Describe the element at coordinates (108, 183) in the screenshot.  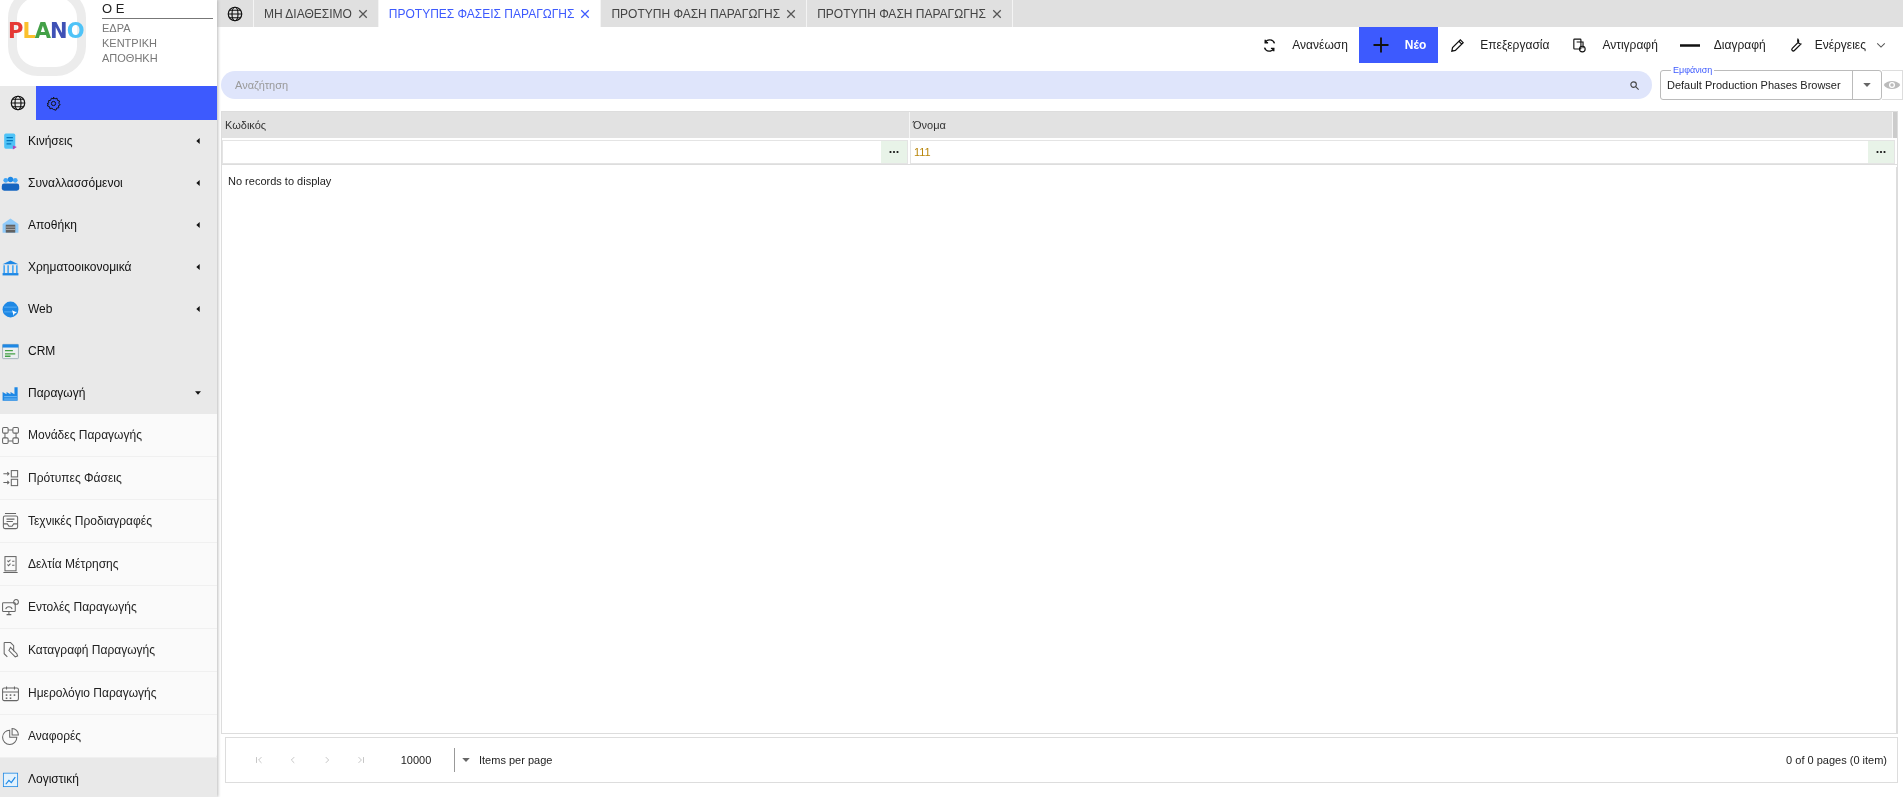
I see `menu-item: Συναλλασσόμενοι` at that location.